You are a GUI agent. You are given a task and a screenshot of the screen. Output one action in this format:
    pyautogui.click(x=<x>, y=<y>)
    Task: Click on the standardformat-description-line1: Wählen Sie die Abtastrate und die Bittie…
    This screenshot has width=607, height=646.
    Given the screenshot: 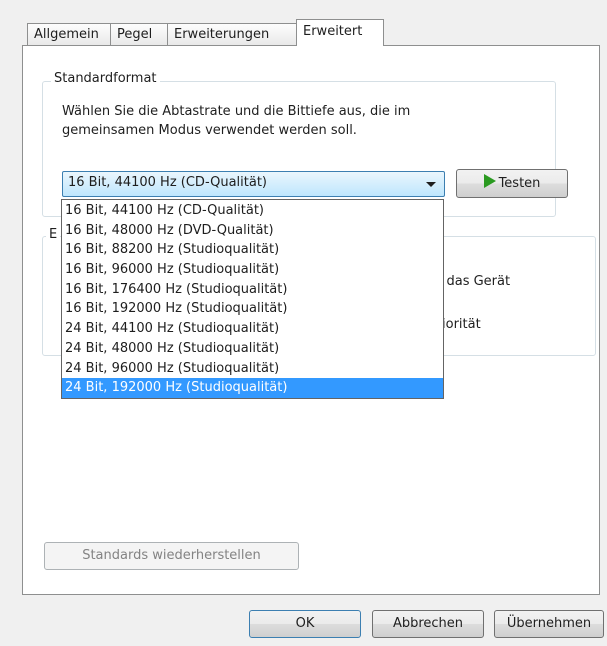 What is the action you would take?
    pyautogui.click(x=236, y=111)
    